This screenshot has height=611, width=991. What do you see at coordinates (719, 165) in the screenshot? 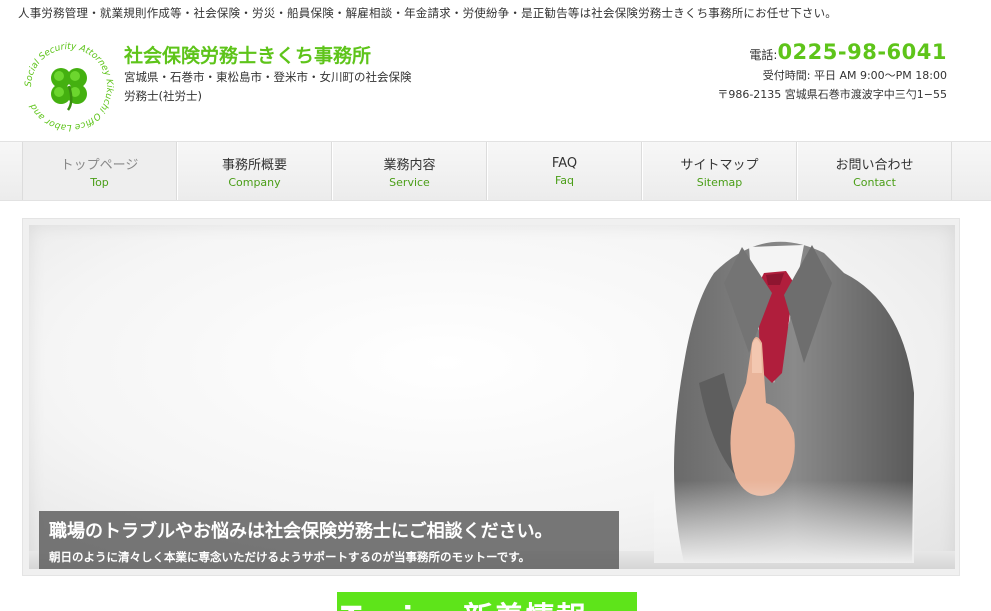
I see `nav-label-ja: サイトマップ` at bounding box center [719, 165].